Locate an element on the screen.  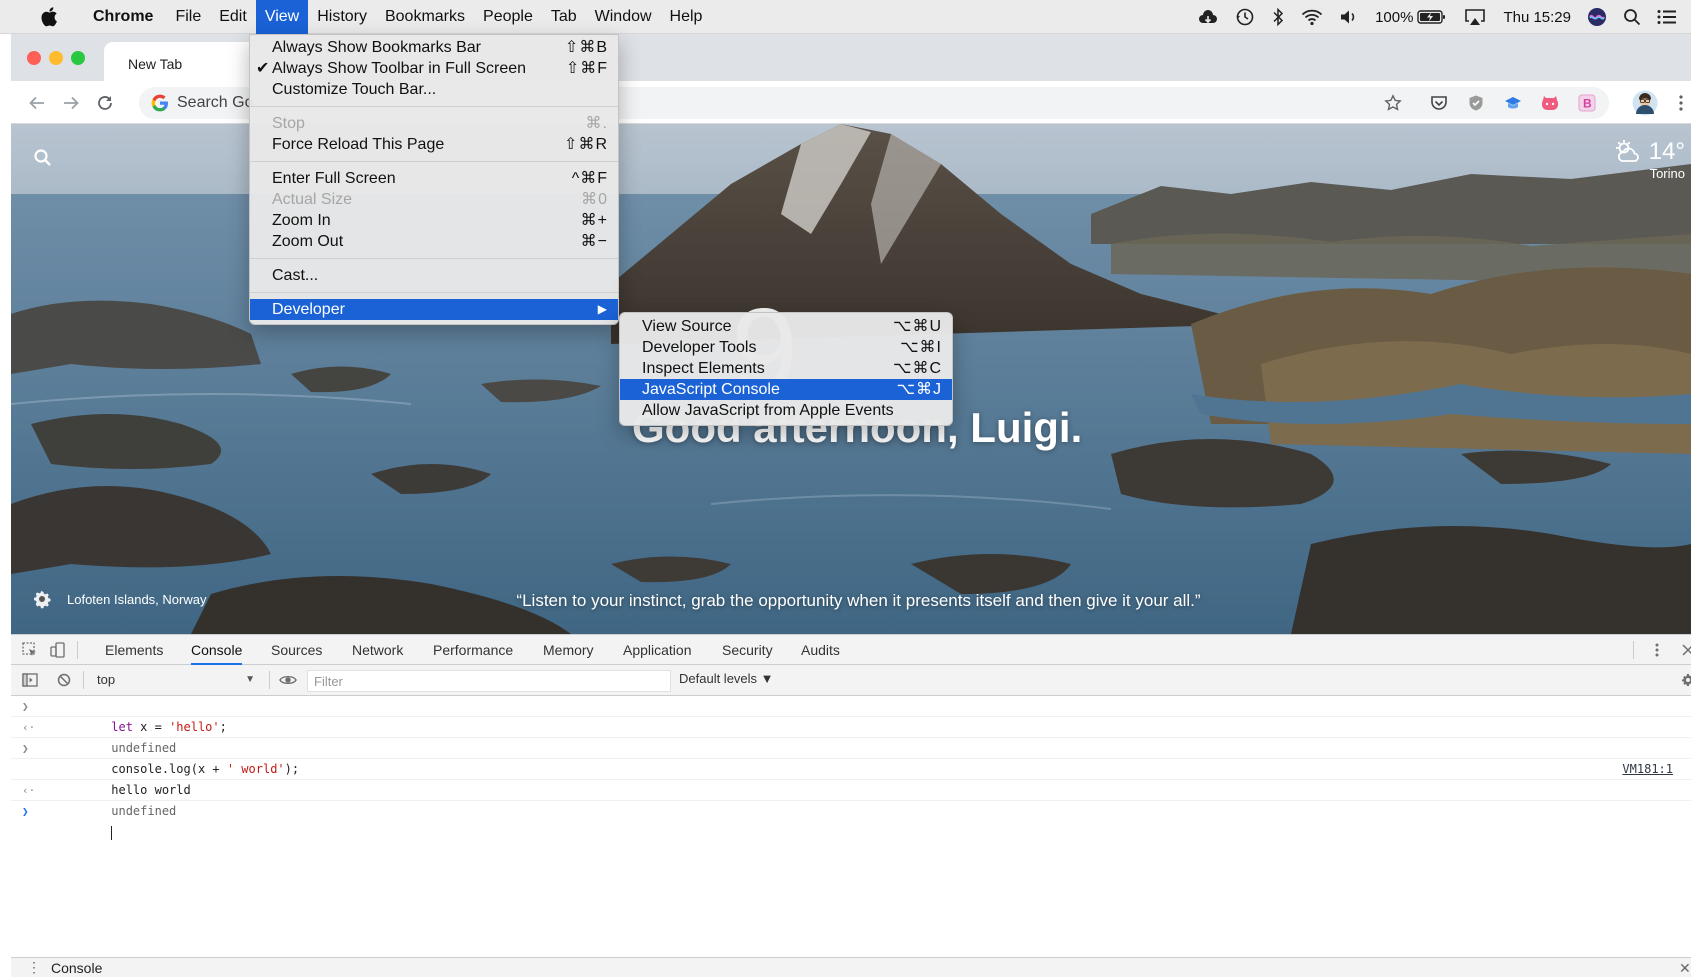
zoom-window-button is located at coordinates (78, 58).